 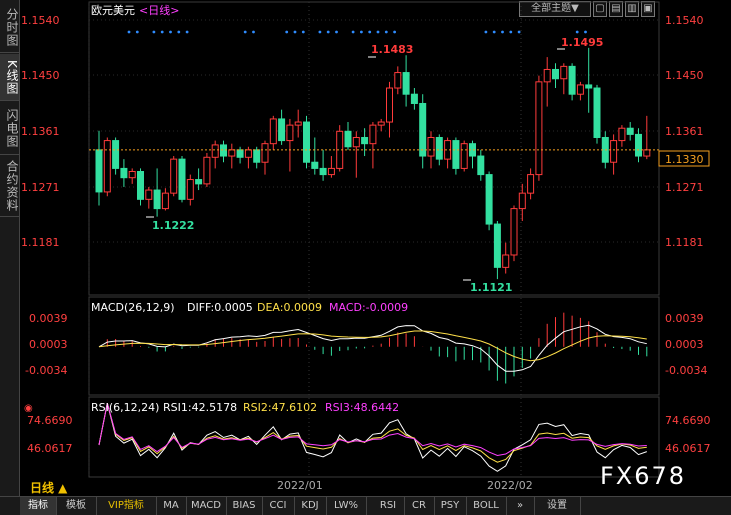 What do you see at coordinates (688, 448) in the screenshot?
I see `rsi-tick-right-1: 46.0617` at bounding box center [688, 448].